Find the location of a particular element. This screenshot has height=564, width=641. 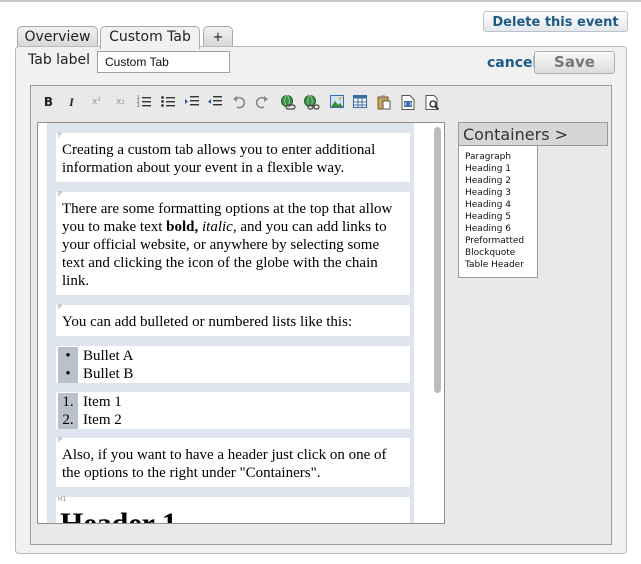

bold-button: B is located at coordinates (48, 102).